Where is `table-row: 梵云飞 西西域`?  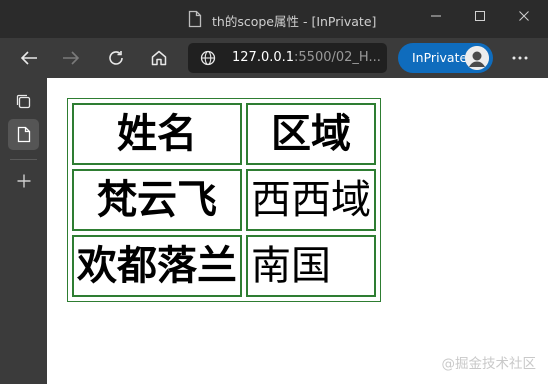 table-row: 梵云飞 西西域 is located at coordinates (224, 200).